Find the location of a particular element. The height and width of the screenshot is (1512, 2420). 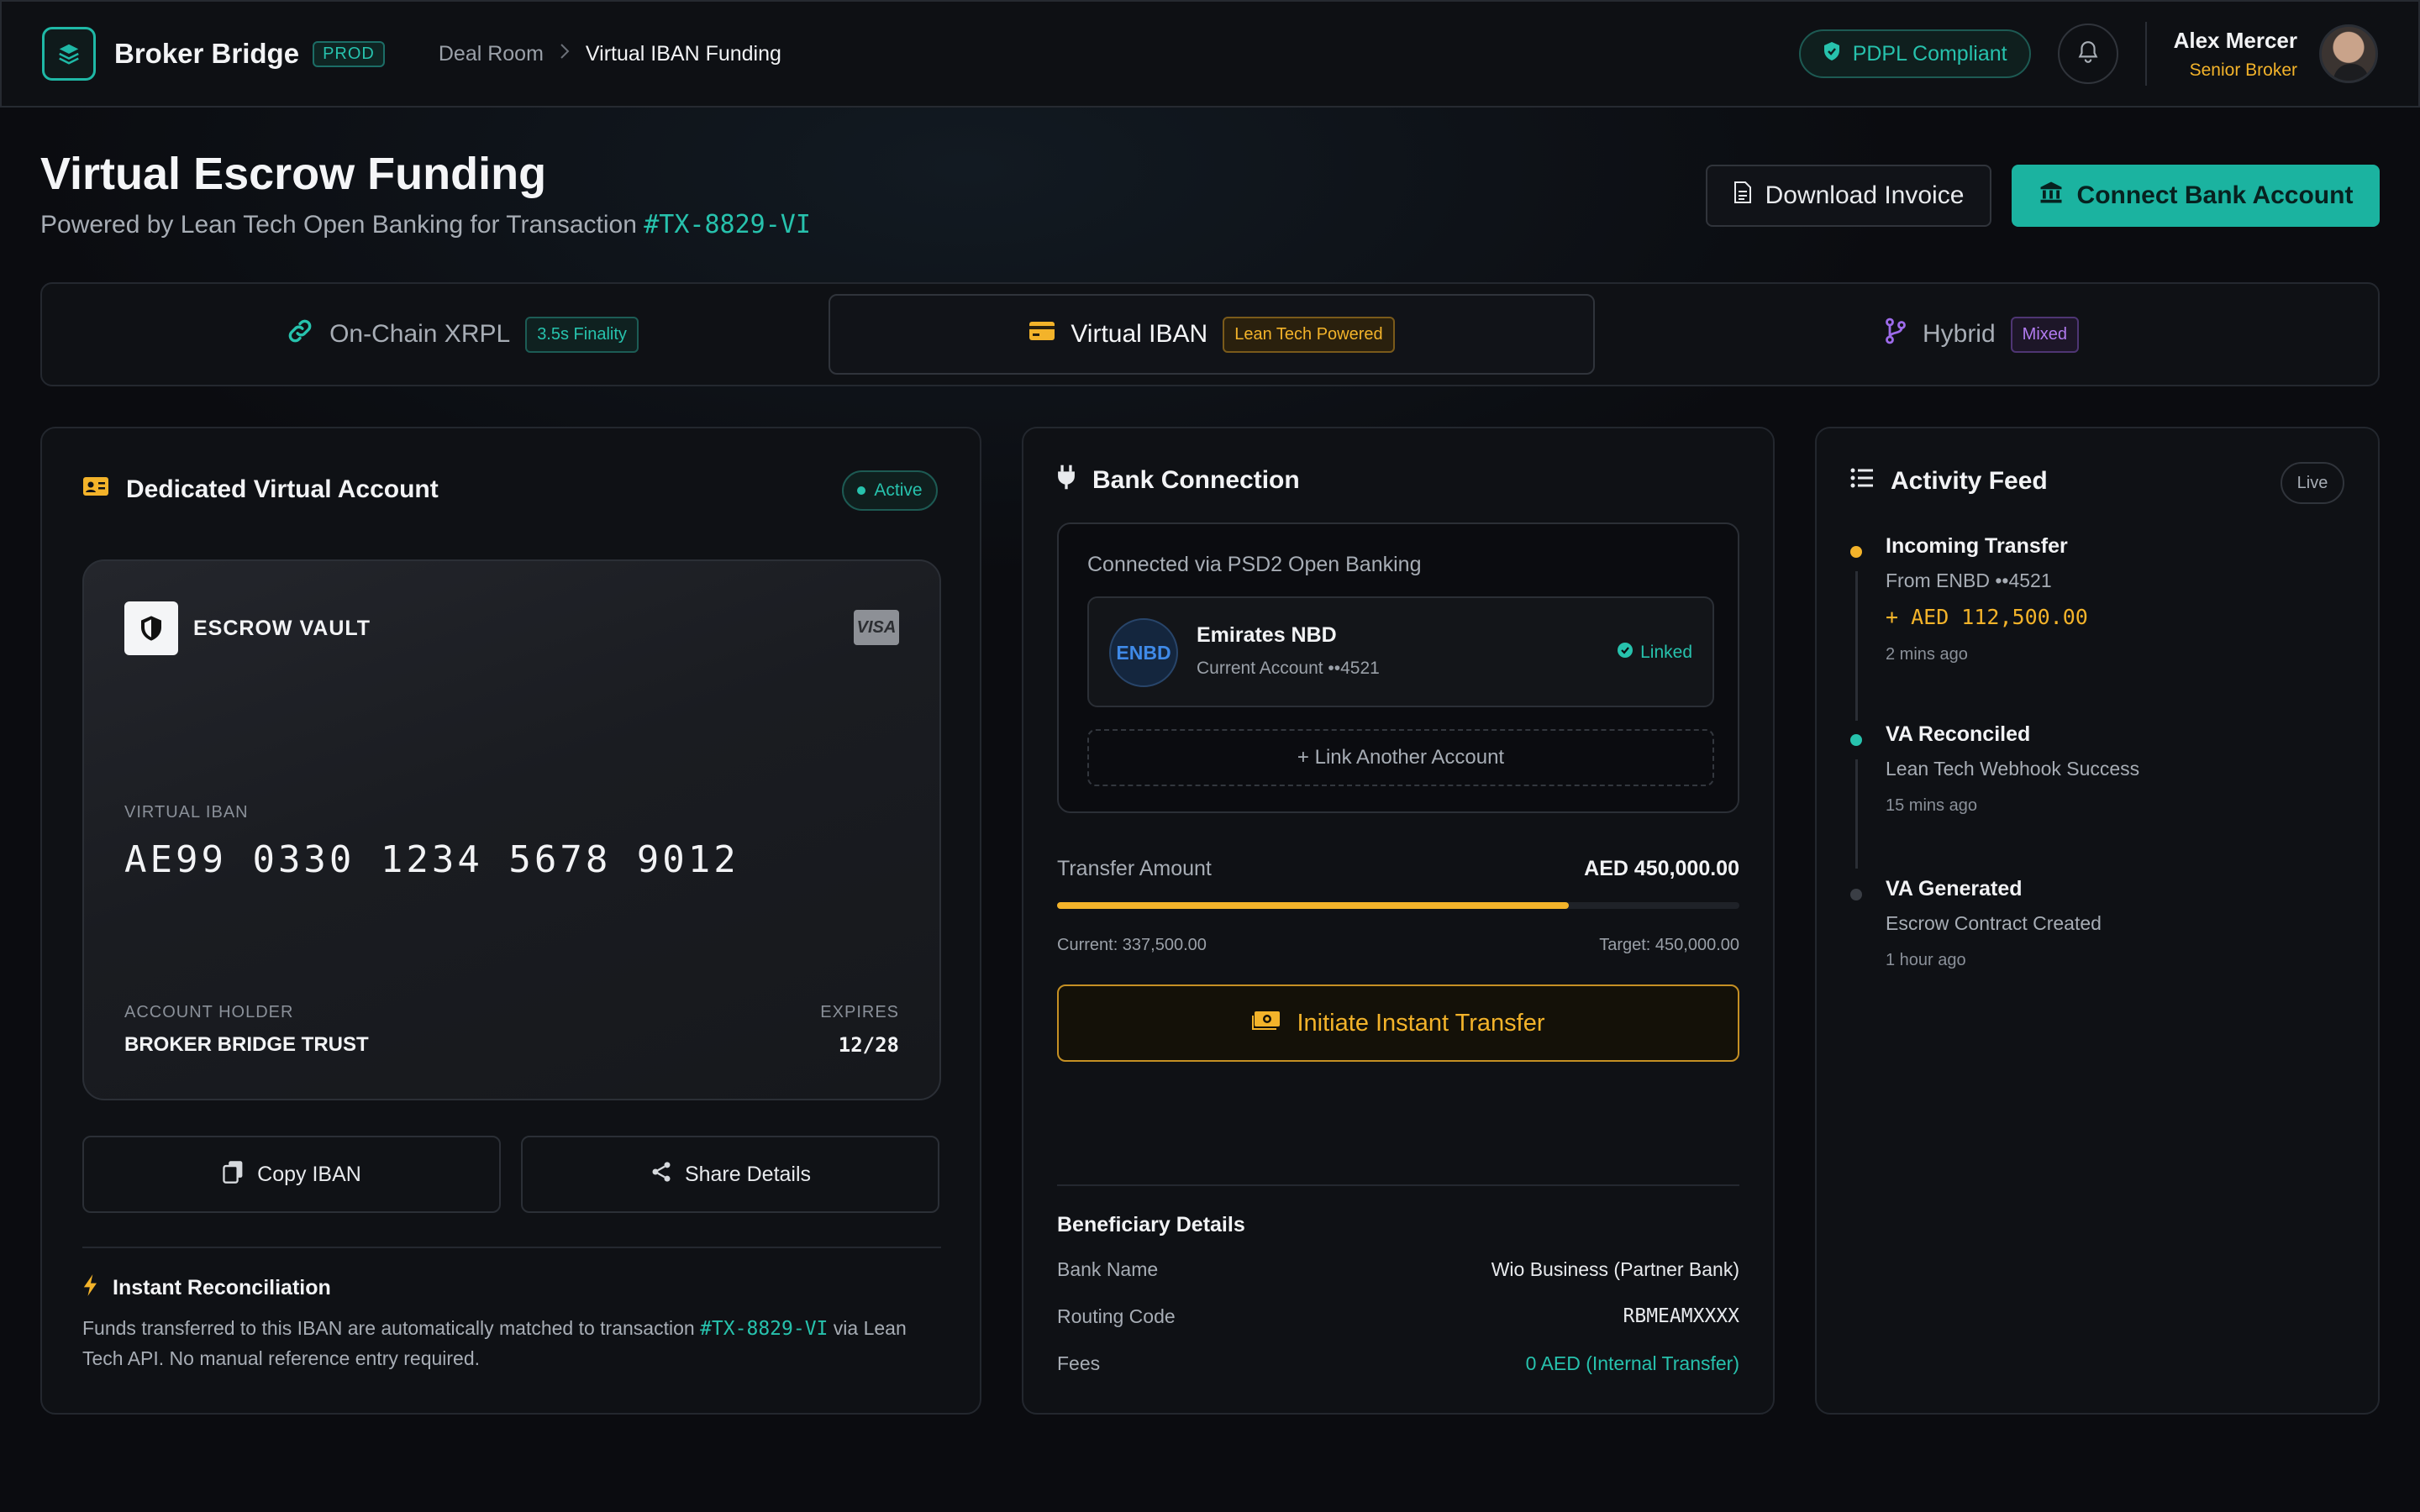

user-info: Alex Mercer Senior Broker is located at coordinates (2235, 54).